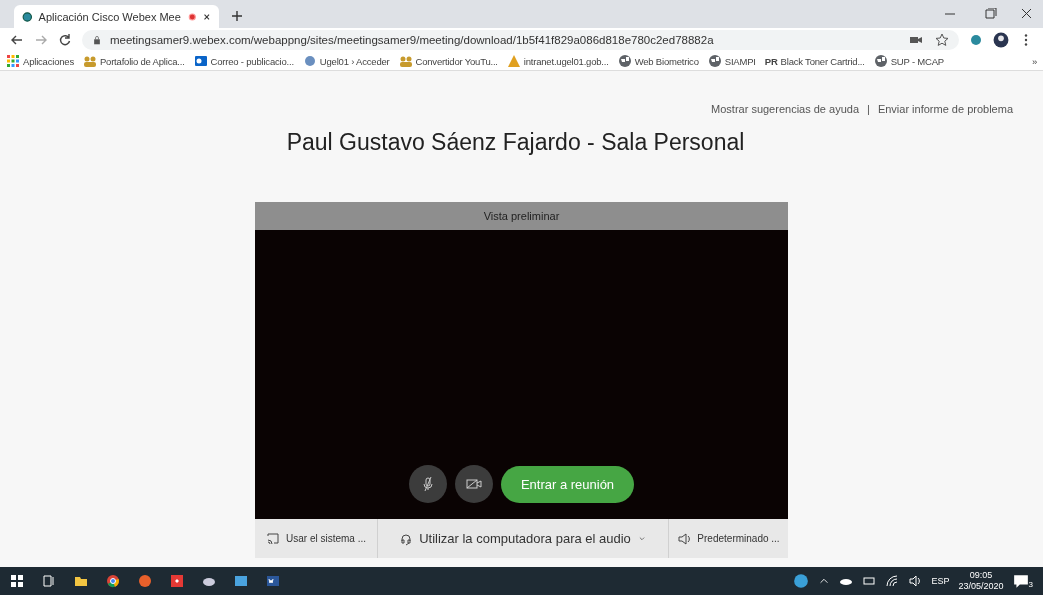 The height and width of the screenshot is (595, 1043). Describe the element at coordinates (513, 61) in the screenshot. I see `pyramid-icon` at that location.